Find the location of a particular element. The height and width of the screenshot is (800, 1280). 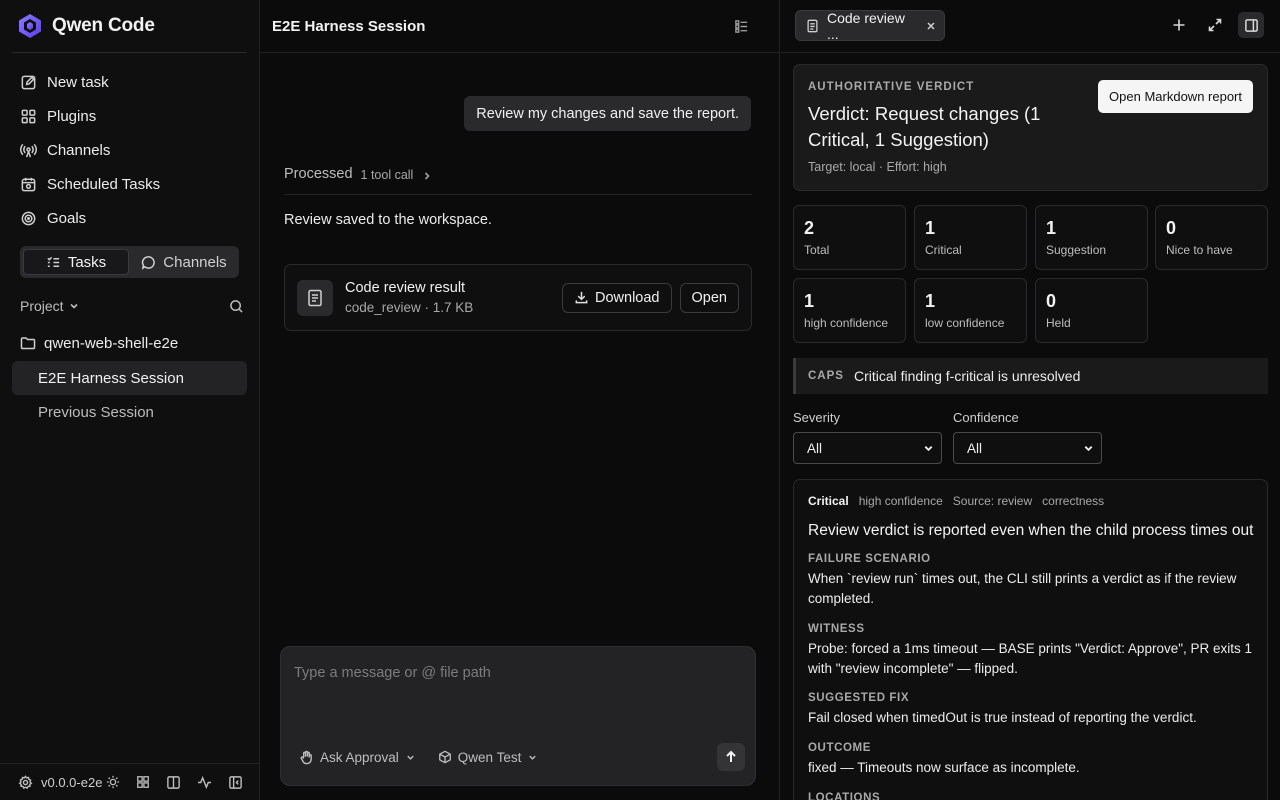

severity-filter-select: All is located at coordinates (867, 448).